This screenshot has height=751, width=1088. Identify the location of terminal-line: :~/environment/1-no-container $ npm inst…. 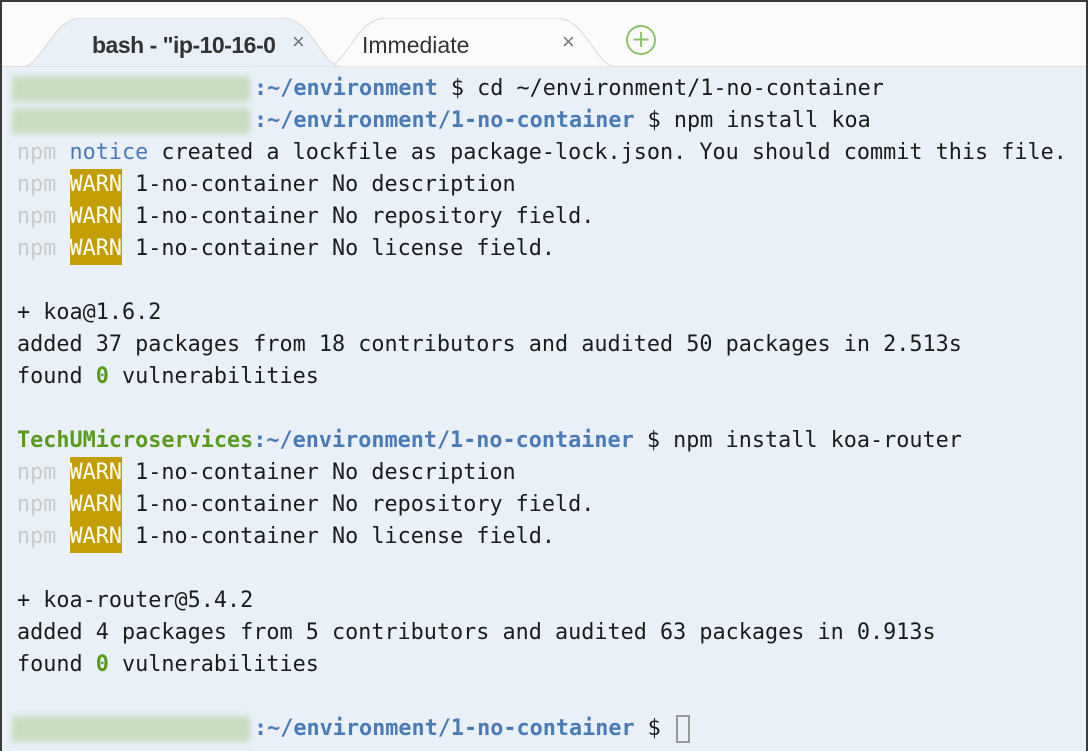
(539, 121).